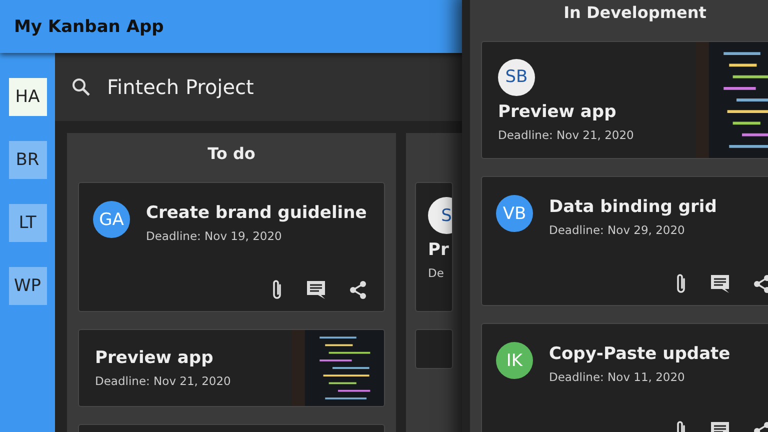 The height and width of the screenshot is (432, 768). I want to click on project-tab: WP, so click(27, 286).